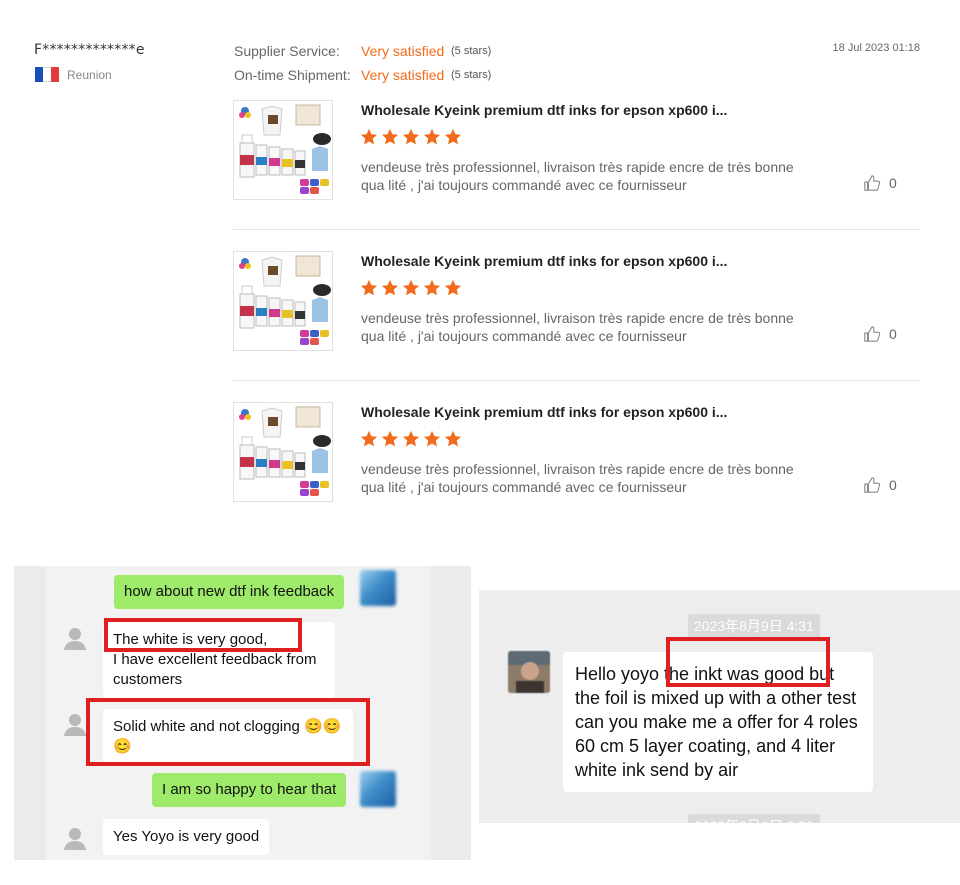 The height and width of the screenshot is (885, 960). I want to click on chat-message-in: Yes Yoyo is very good, so click(186, 837).